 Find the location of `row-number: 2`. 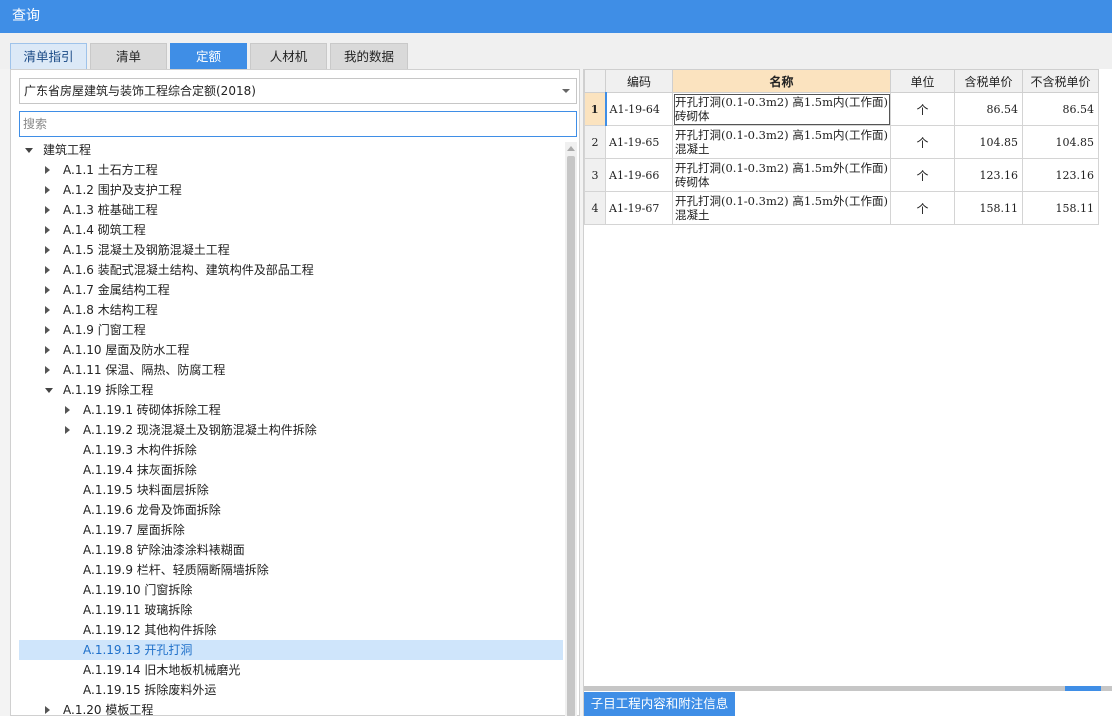

row-number: 2 is located at coordinates (595, 142).